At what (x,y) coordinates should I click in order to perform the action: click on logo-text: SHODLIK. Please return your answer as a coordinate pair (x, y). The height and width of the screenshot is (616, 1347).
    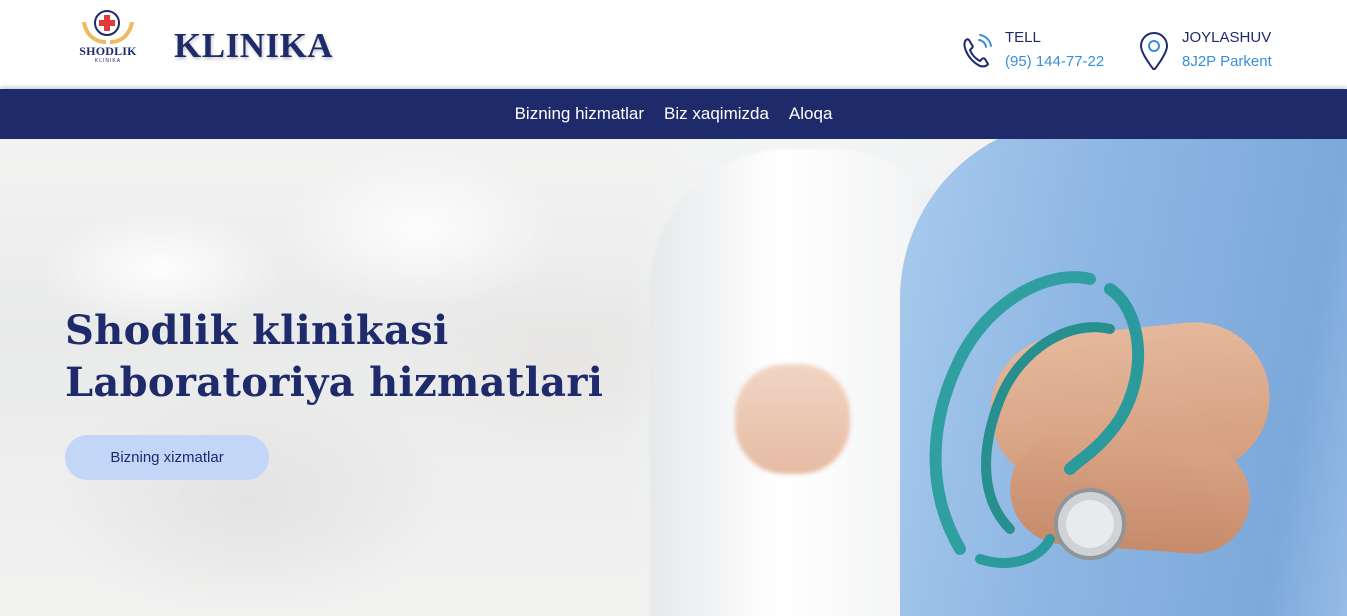
    Looking at the image, I should click on (108, 51).